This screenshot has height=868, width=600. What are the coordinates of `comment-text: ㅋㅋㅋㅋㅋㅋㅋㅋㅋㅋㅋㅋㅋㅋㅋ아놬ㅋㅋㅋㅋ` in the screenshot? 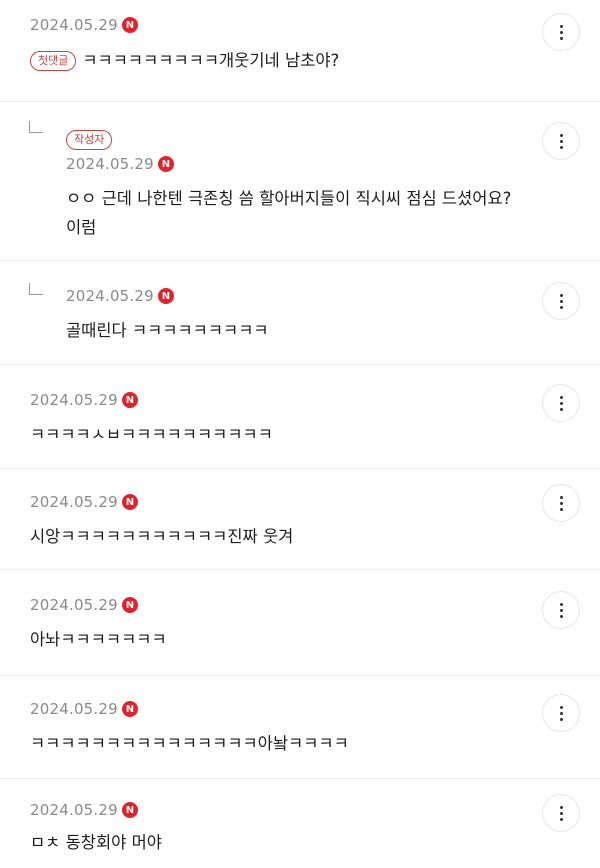 It's located at (189, 743).